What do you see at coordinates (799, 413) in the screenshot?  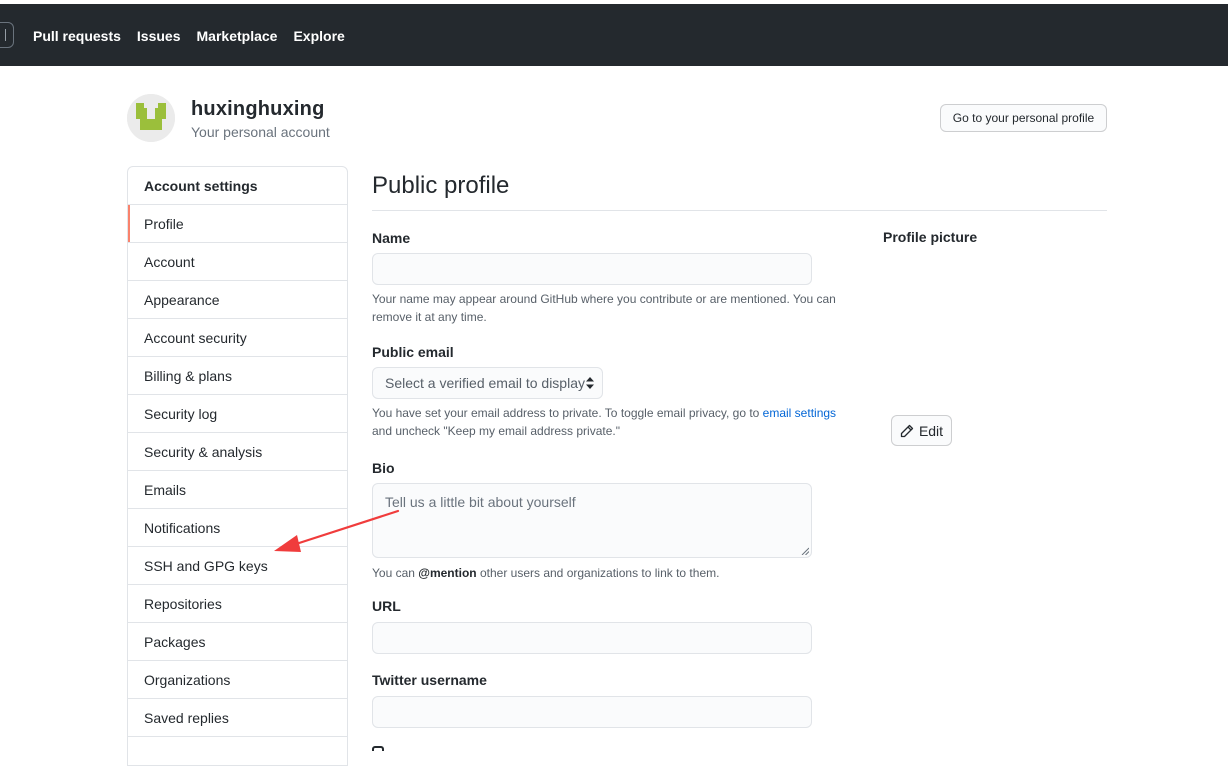 I see `email-settings-link: email settings` at bounding box center [799, 413].